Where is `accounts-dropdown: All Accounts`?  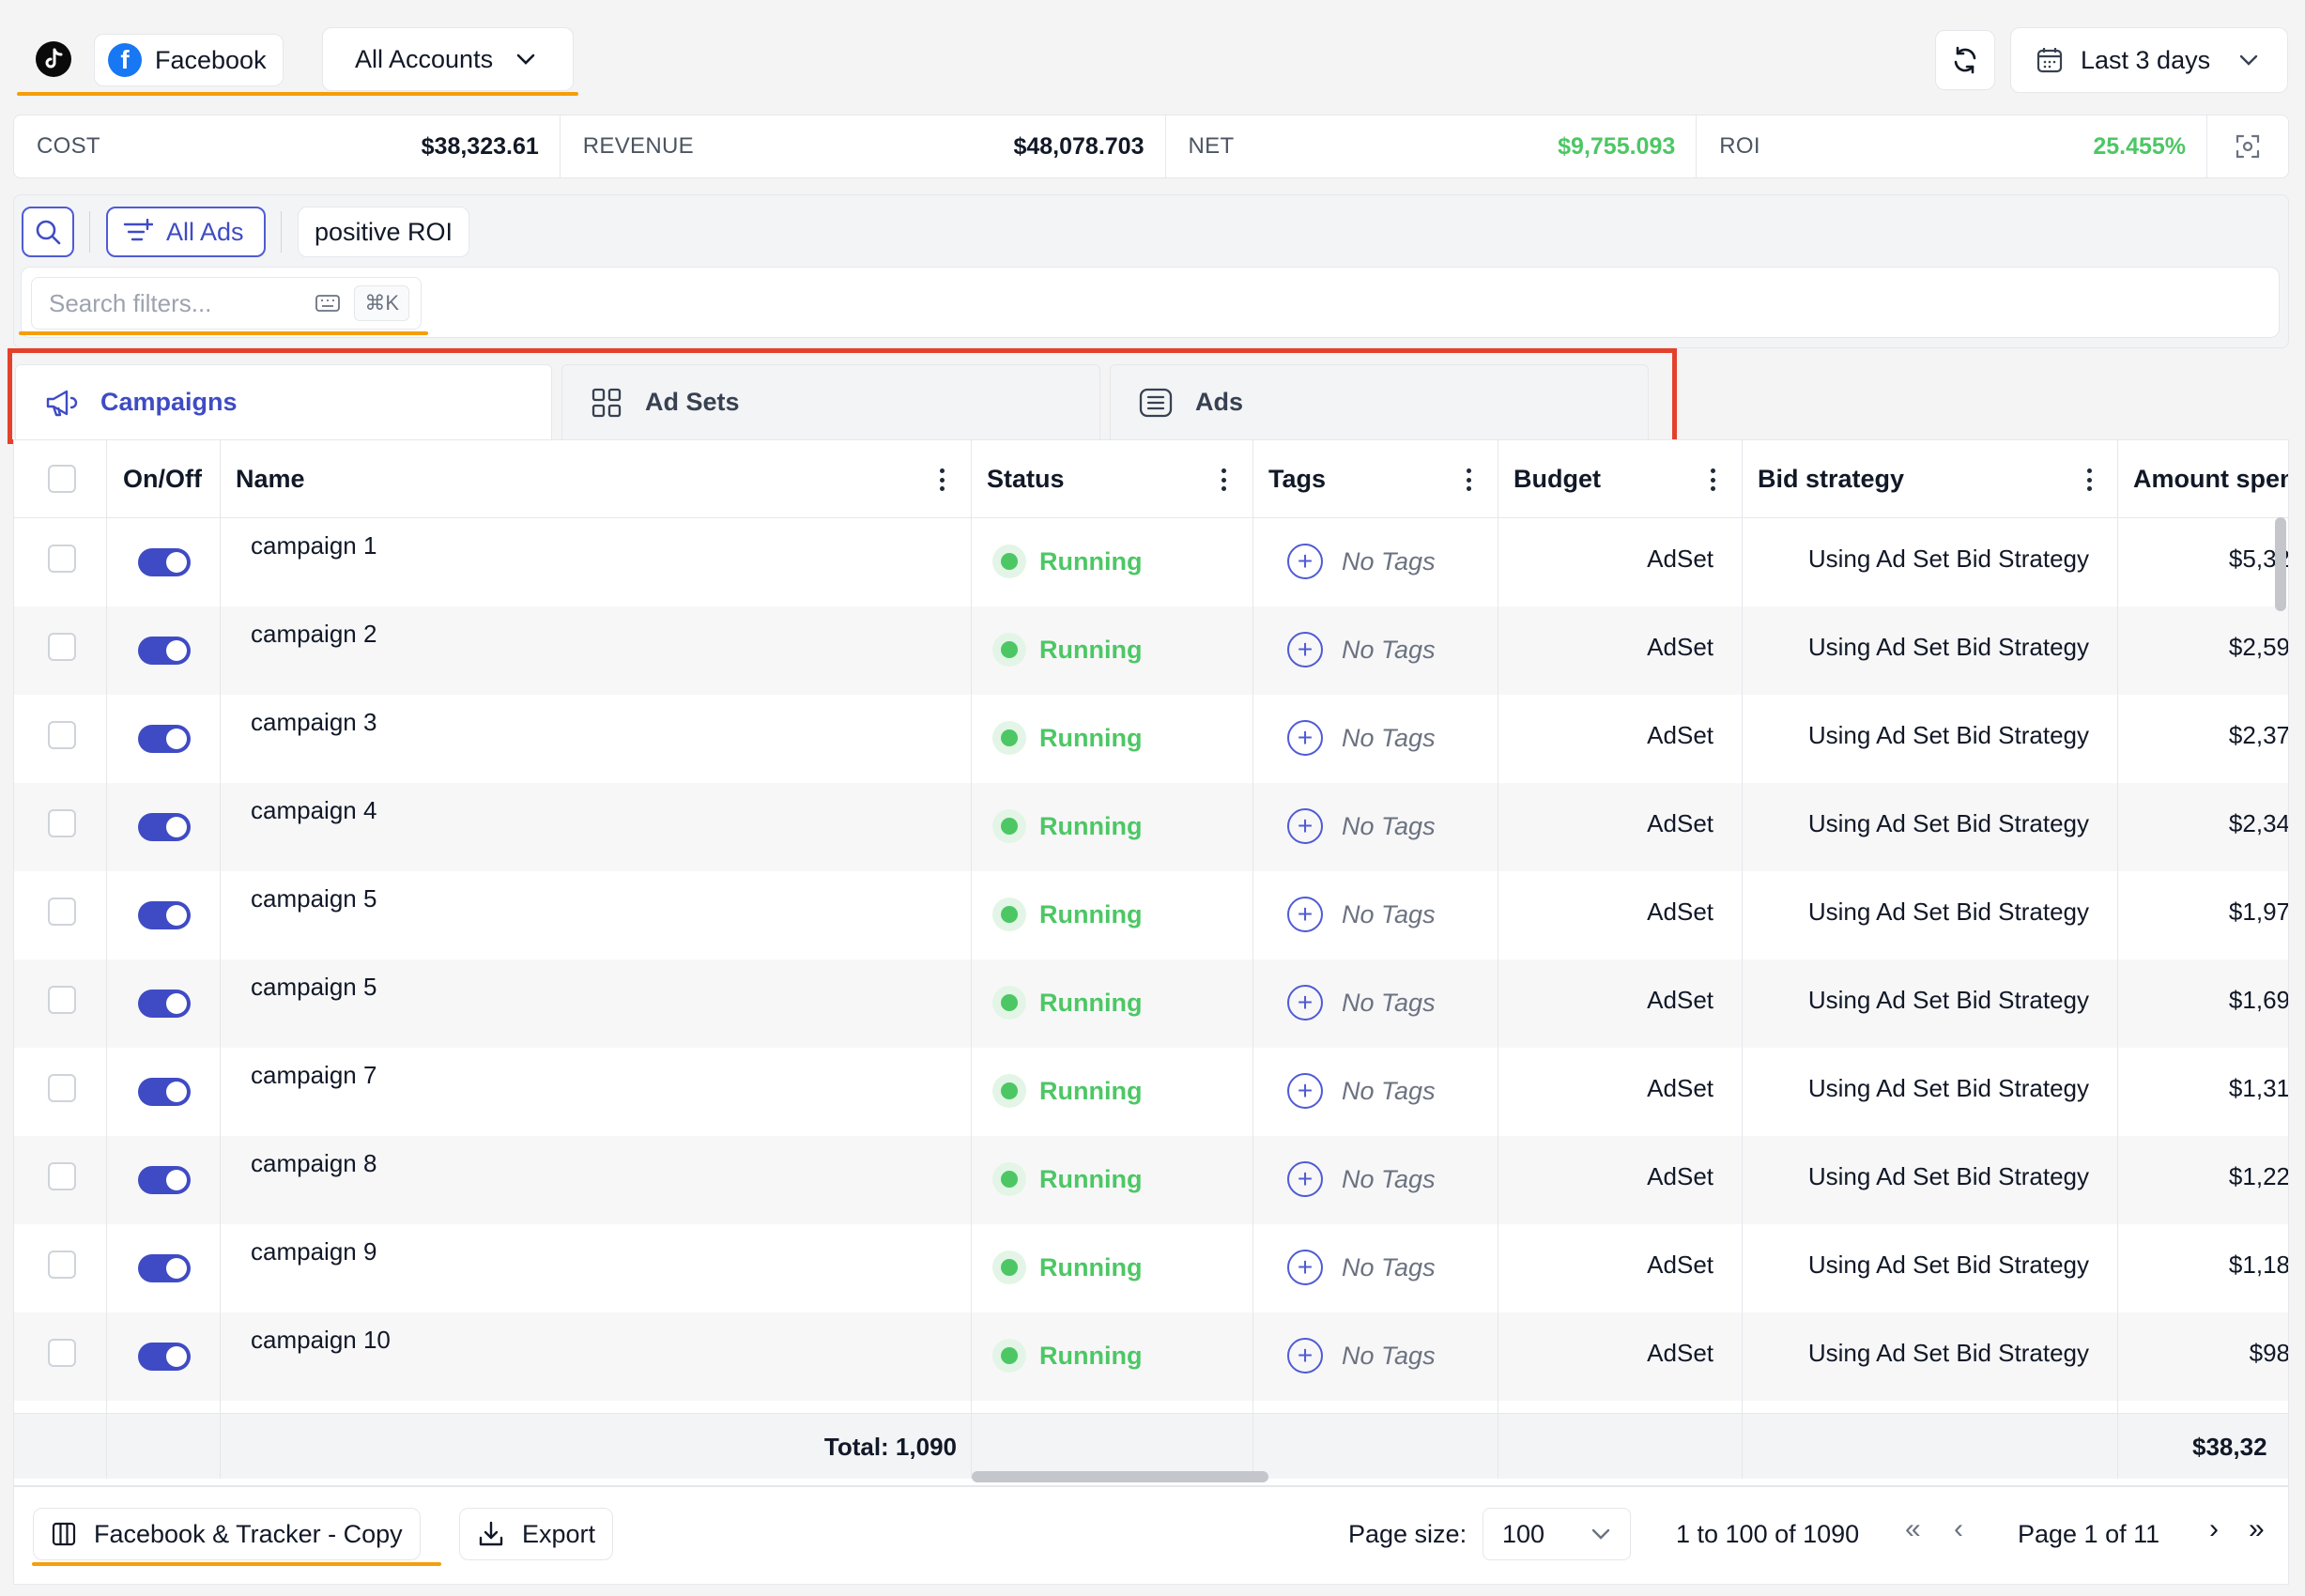 accounts-dropdown: All Accounts is located at coordinates (448, 59).